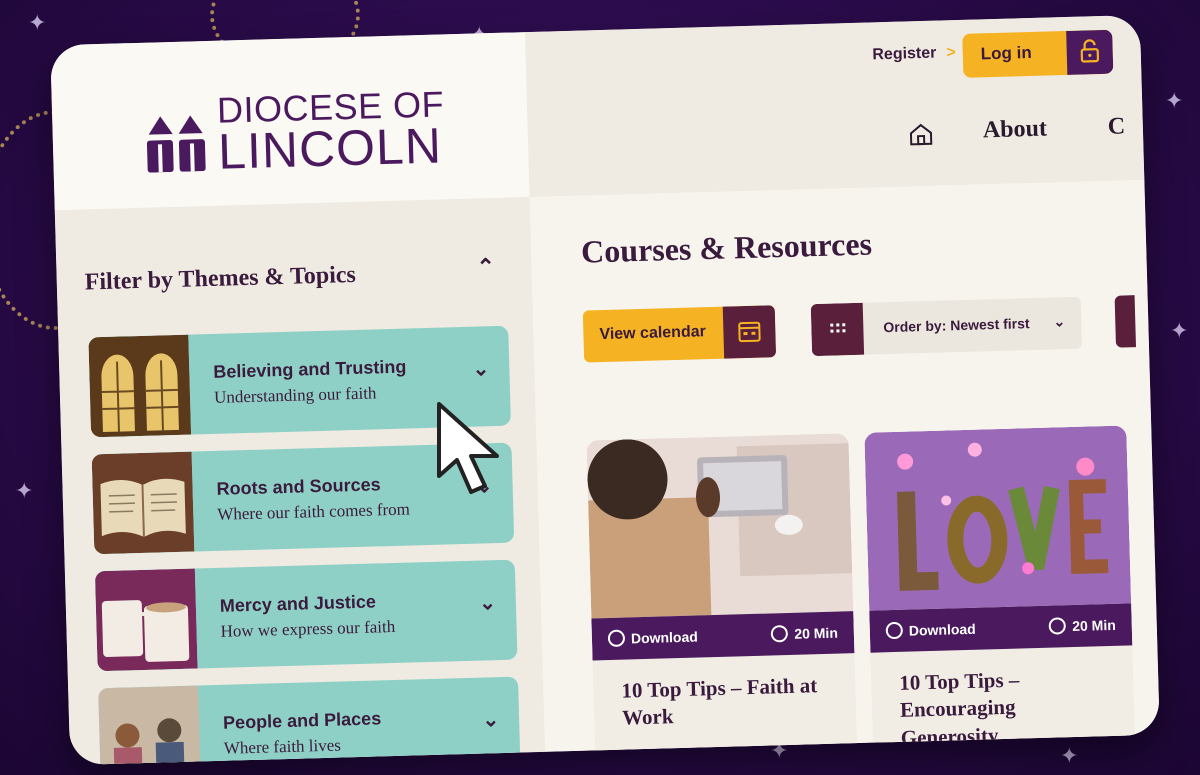 This screenshot has width=1200, height=775. Describe the element at coordinates (729, 702) in the screenshot. I see `course-title: 10 Top Tips – Faith at Work` at that location.